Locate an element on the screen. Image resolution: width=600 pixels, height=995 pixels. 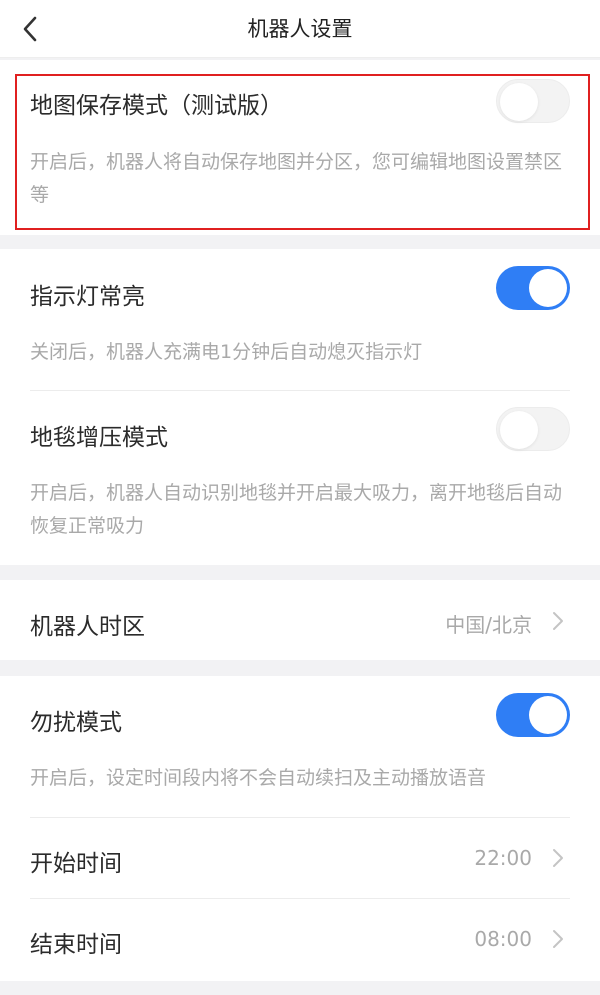
divider is located at coordinates (300, 390).